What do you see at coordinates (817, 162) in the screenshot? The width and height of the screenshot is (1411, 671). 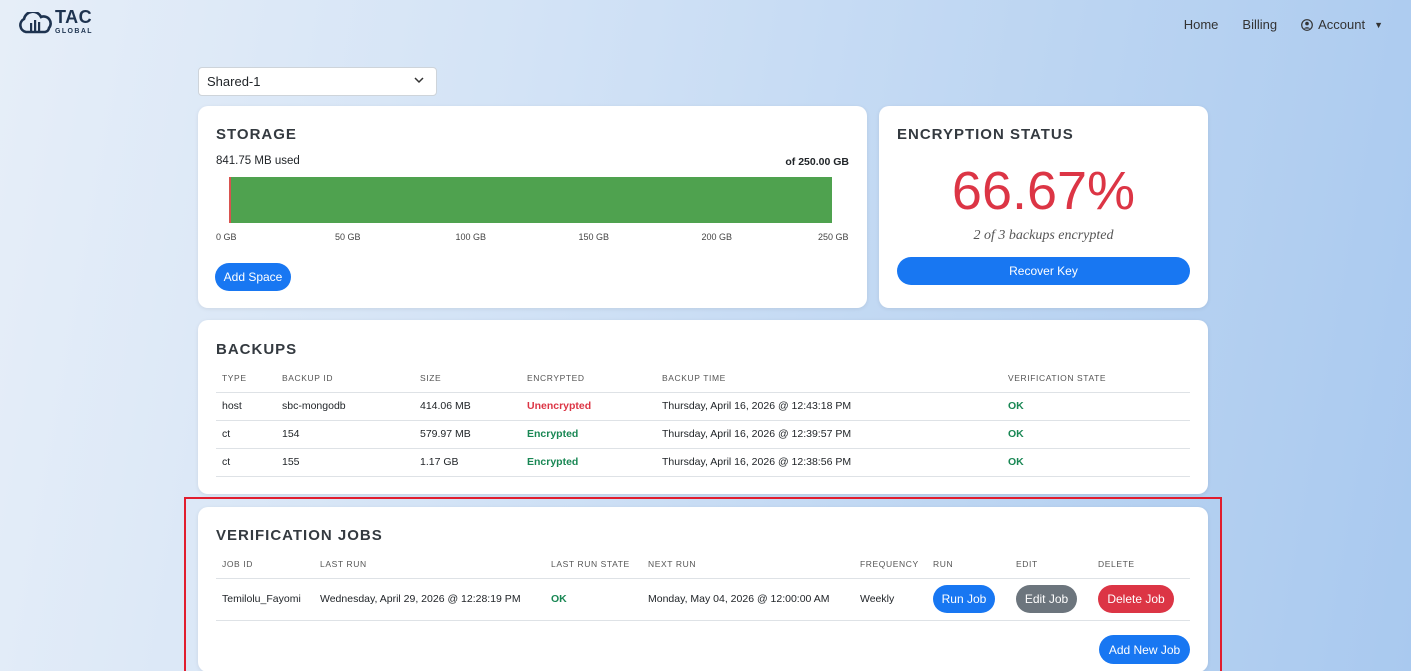 I see `storage-total-text: of 250.00 GB` at bounding box center [817, 162].